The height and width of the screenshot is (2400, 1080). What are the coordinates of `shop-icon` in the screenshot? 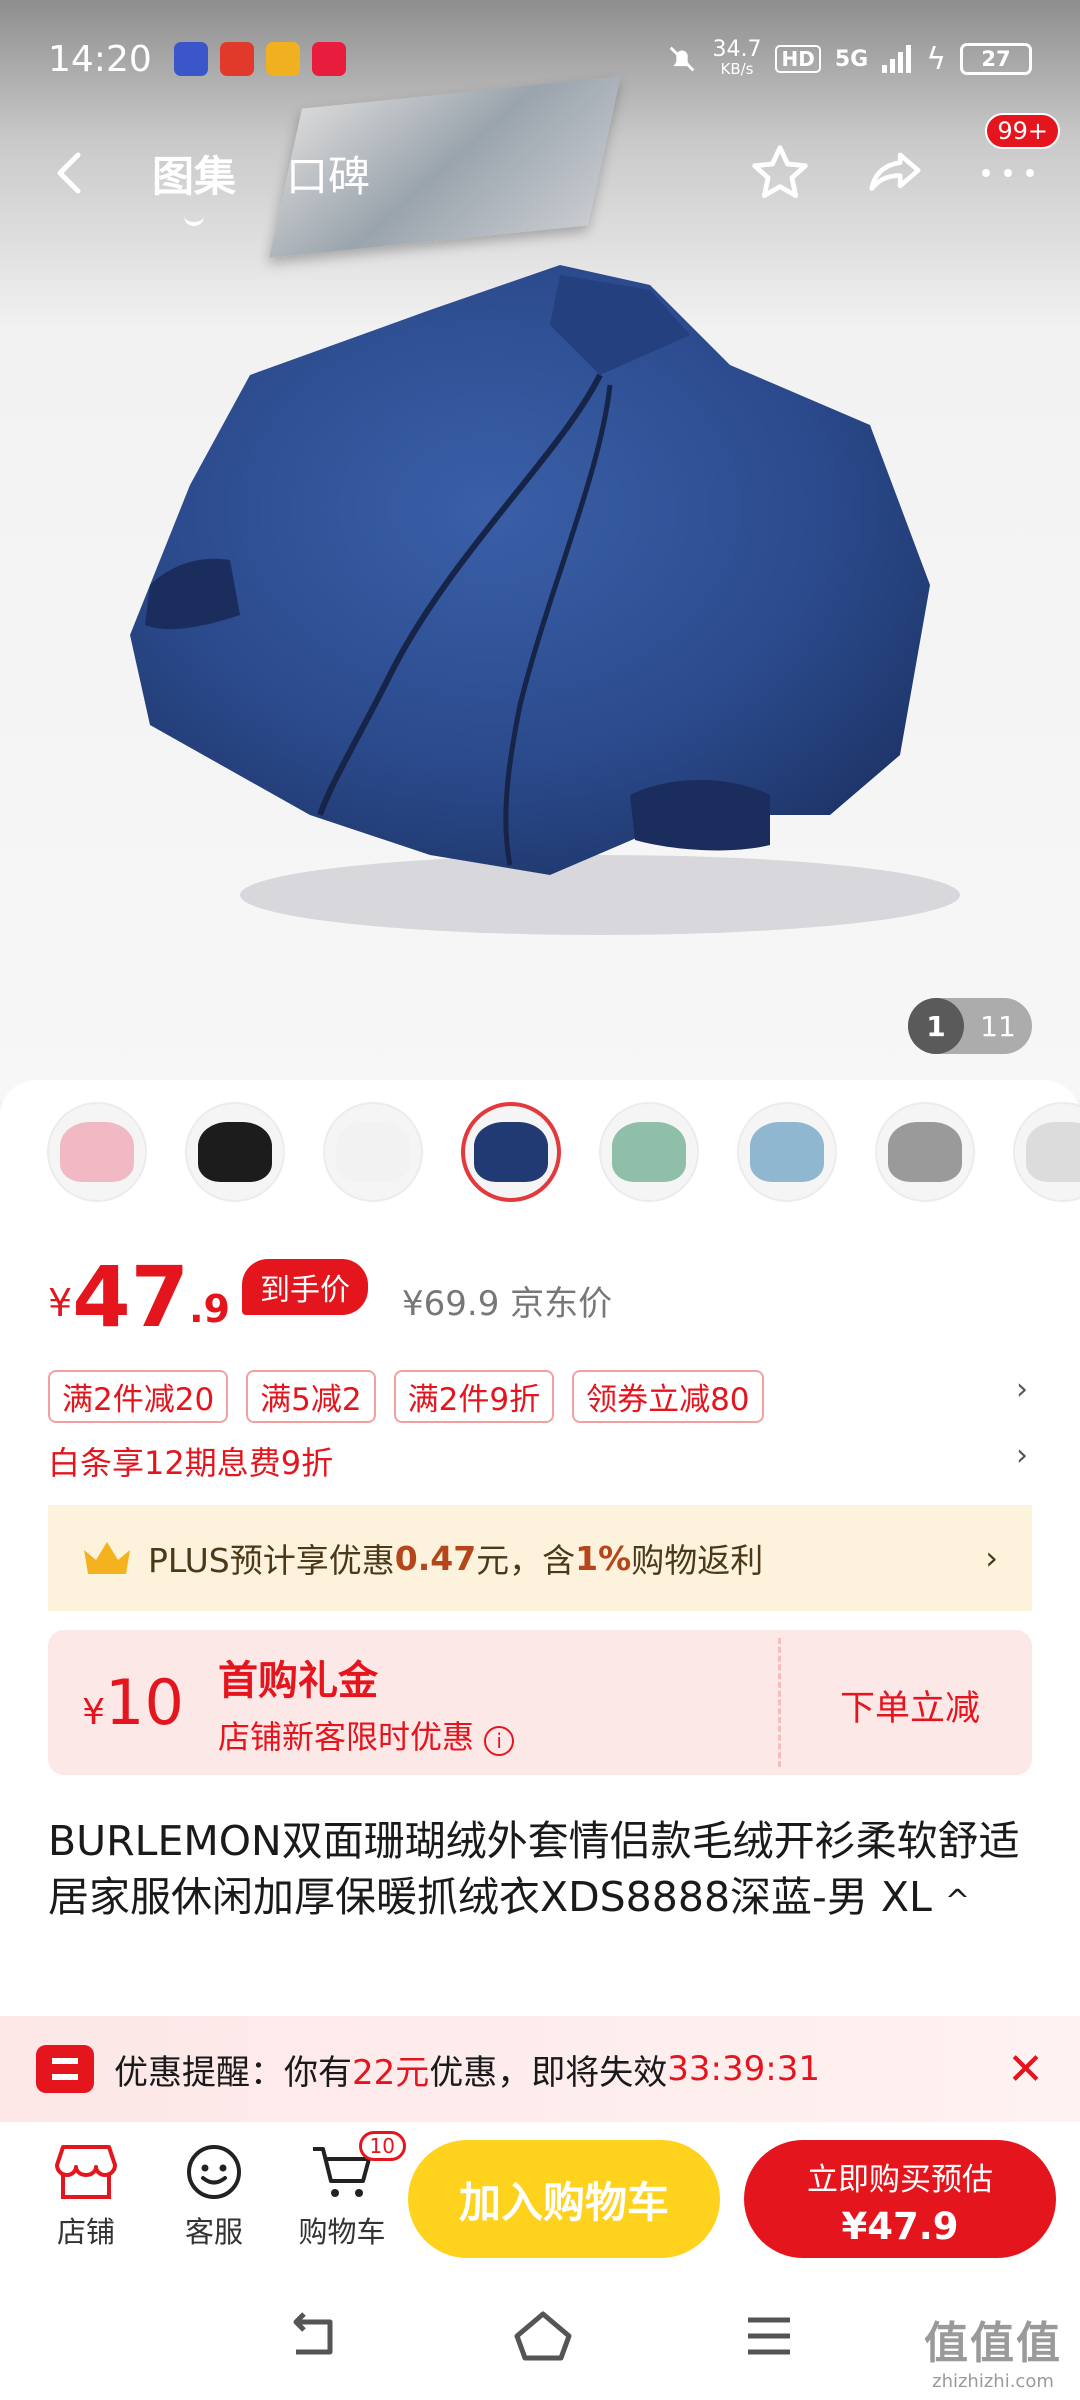 It's located at (86, 2172).